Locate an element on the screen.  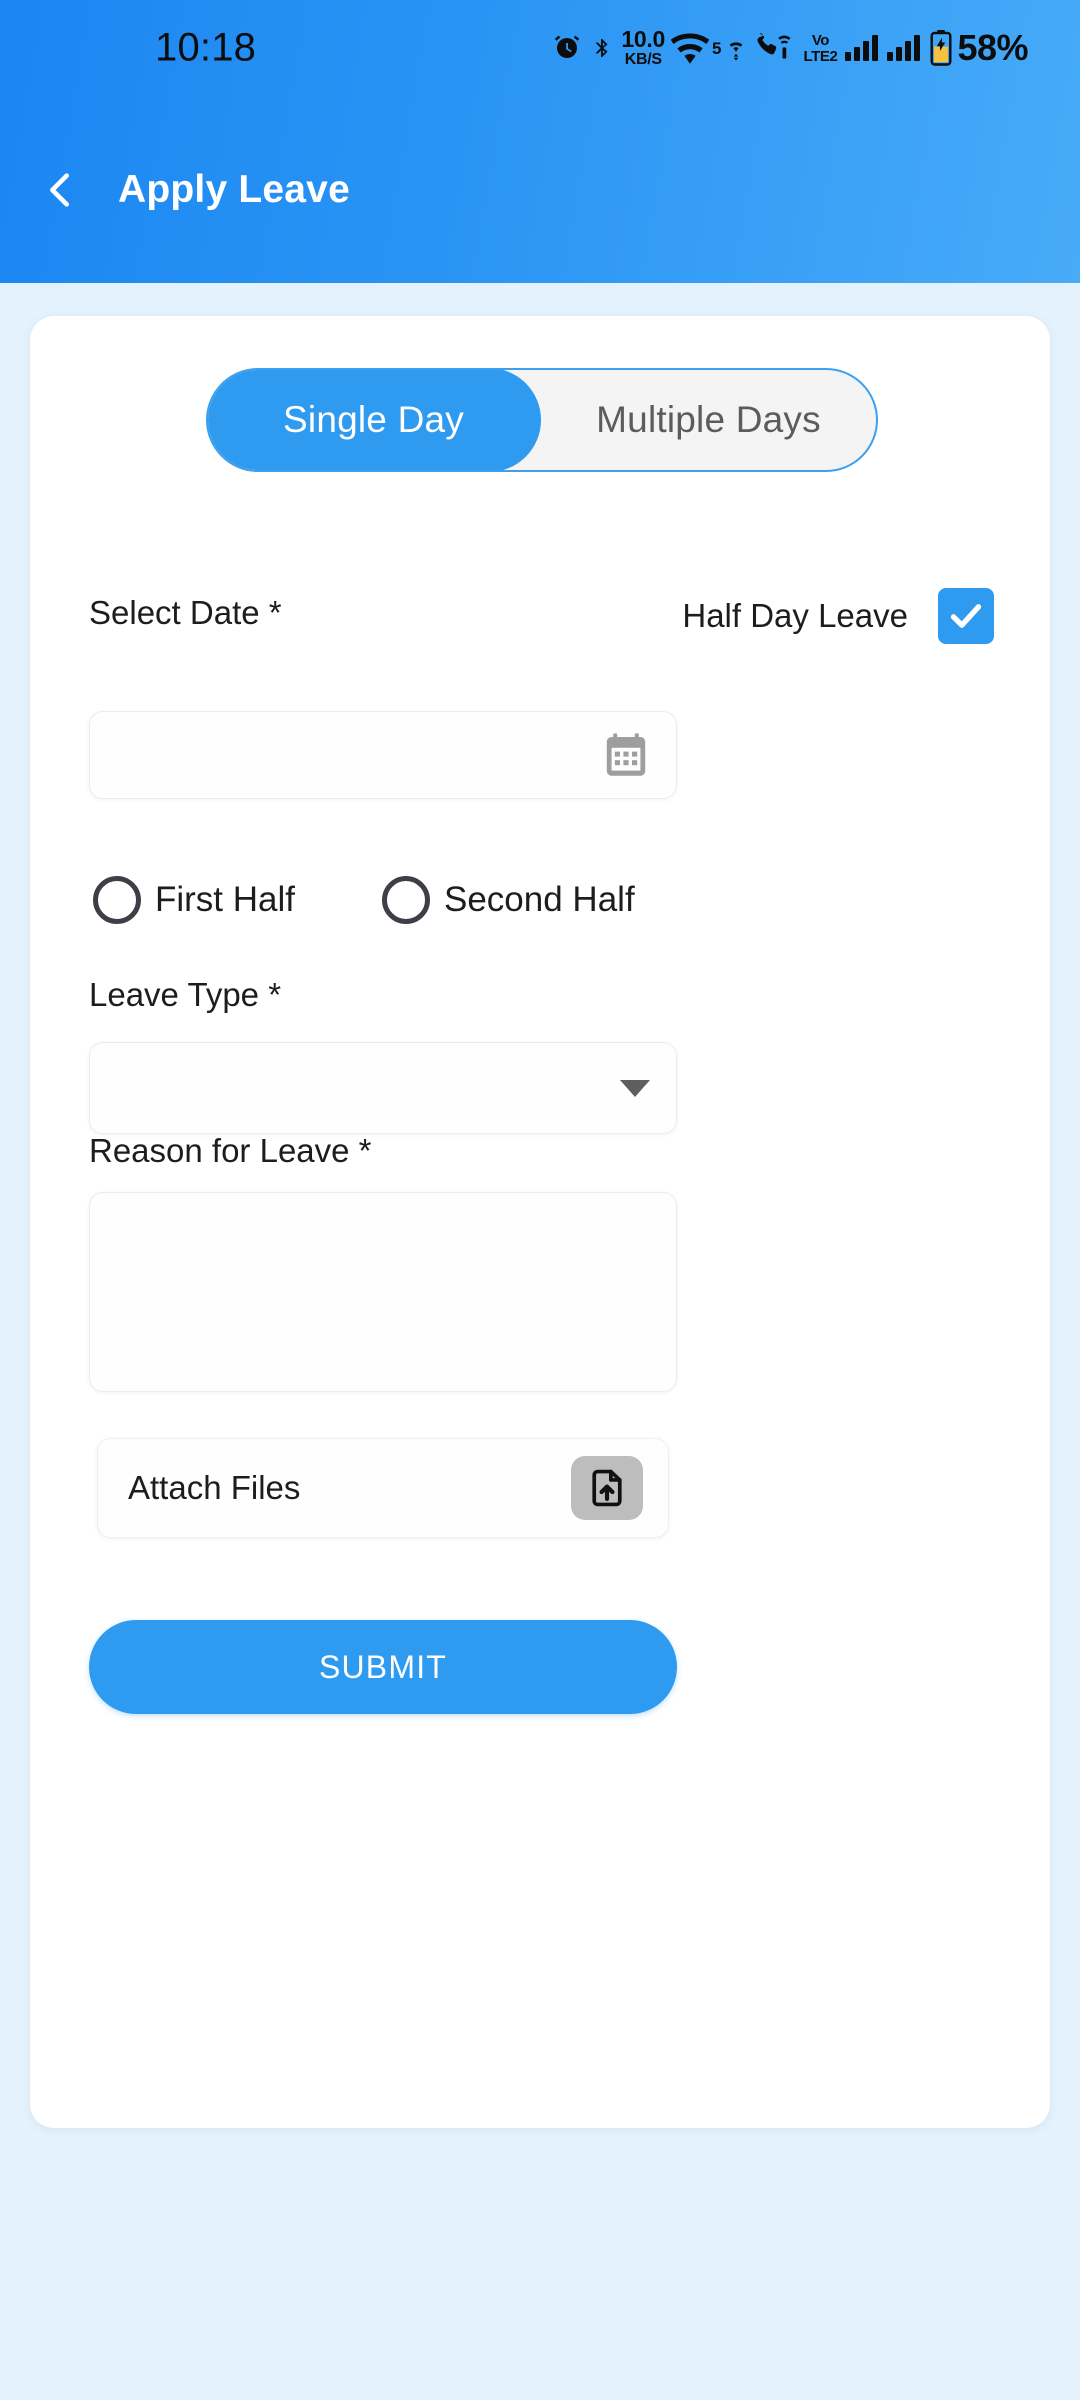
wifi-band-indicator: 5 is located at coordinates (731, 48).